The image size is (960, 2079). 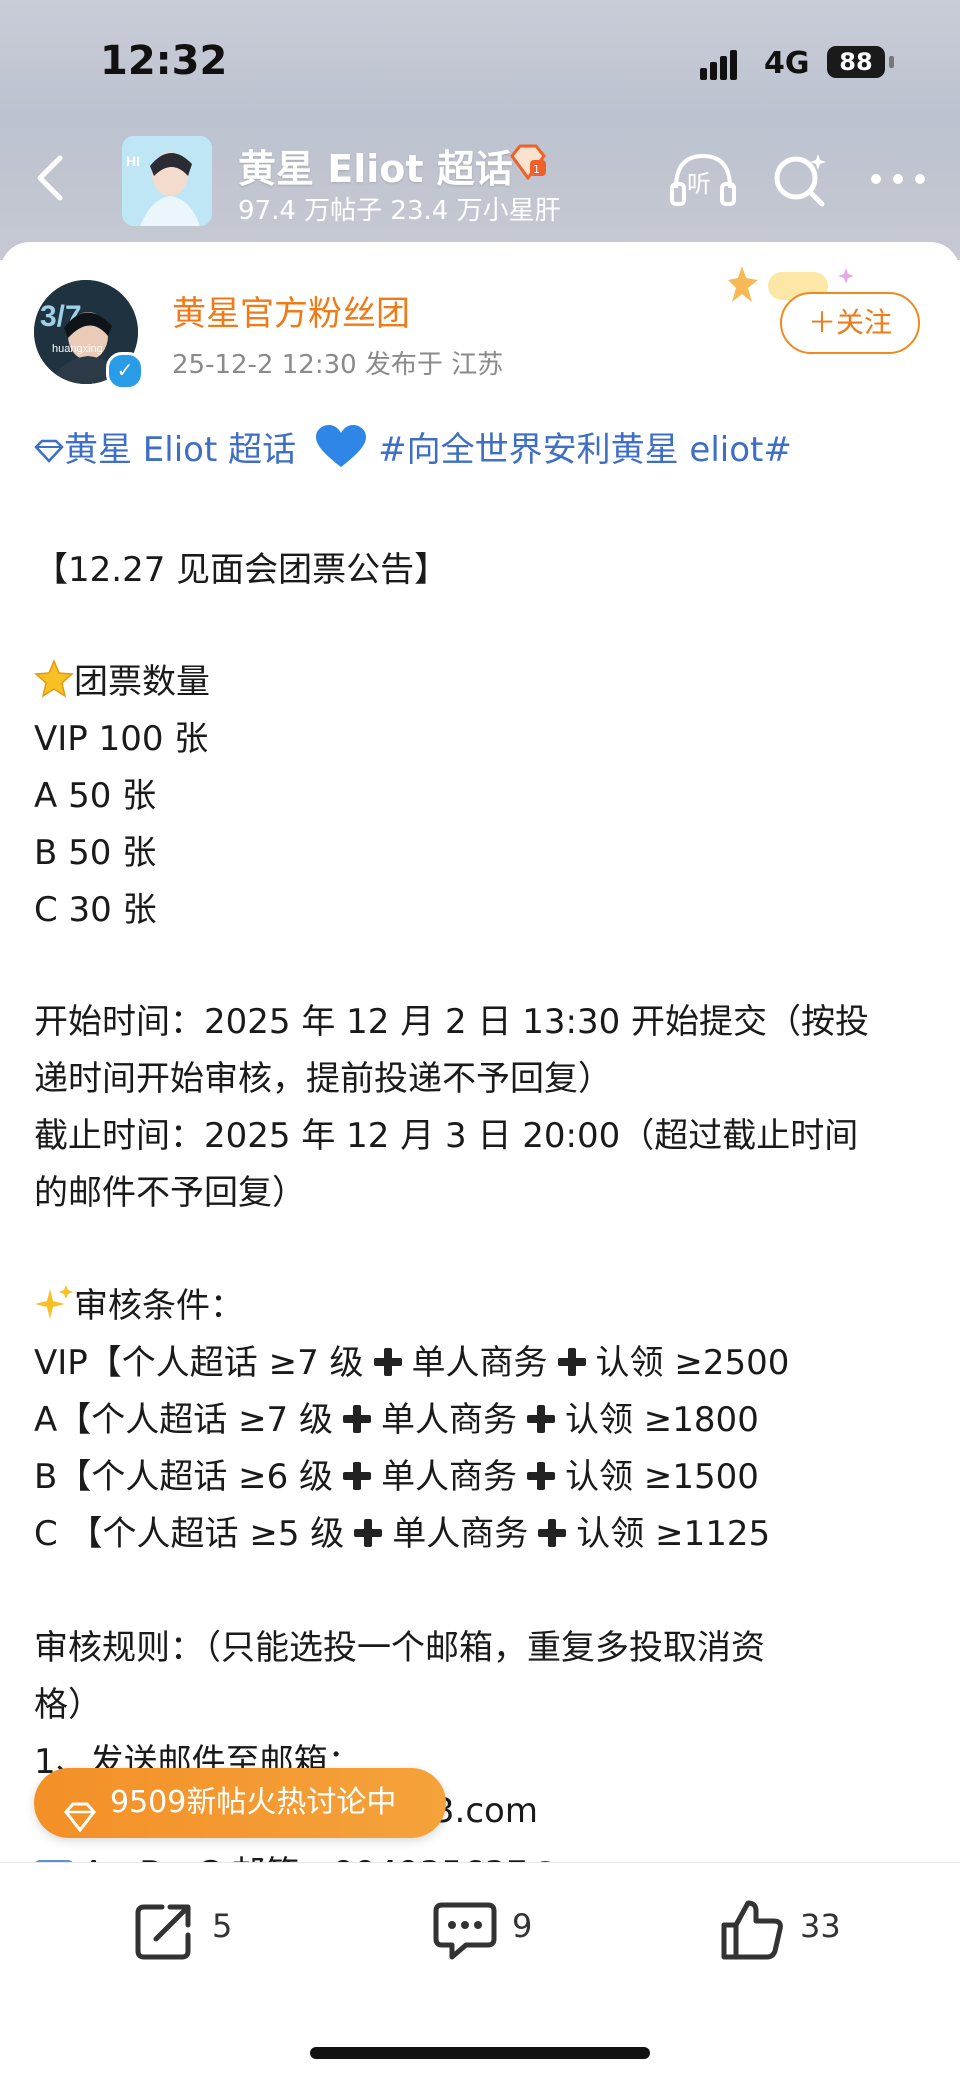 What do you see at coordinates (54, 1307) in the screenshot?
I see `sparkles-icon` at bounding box center [54, 1307].